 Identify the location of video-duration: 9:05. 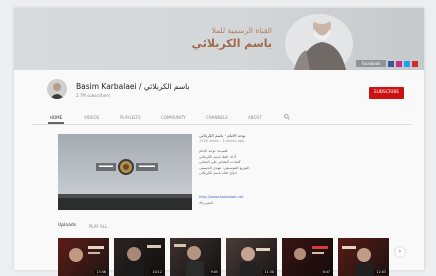
(214, 272).